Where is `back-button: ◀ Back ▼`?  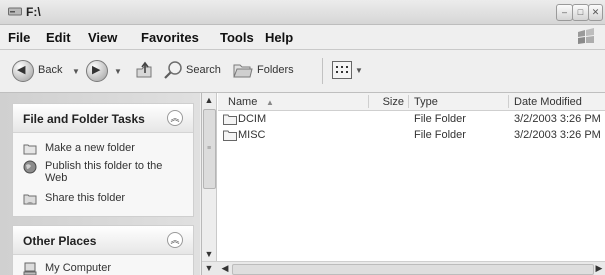
back-button: ◀ Back ▼ is located at coordinates (48, 71).